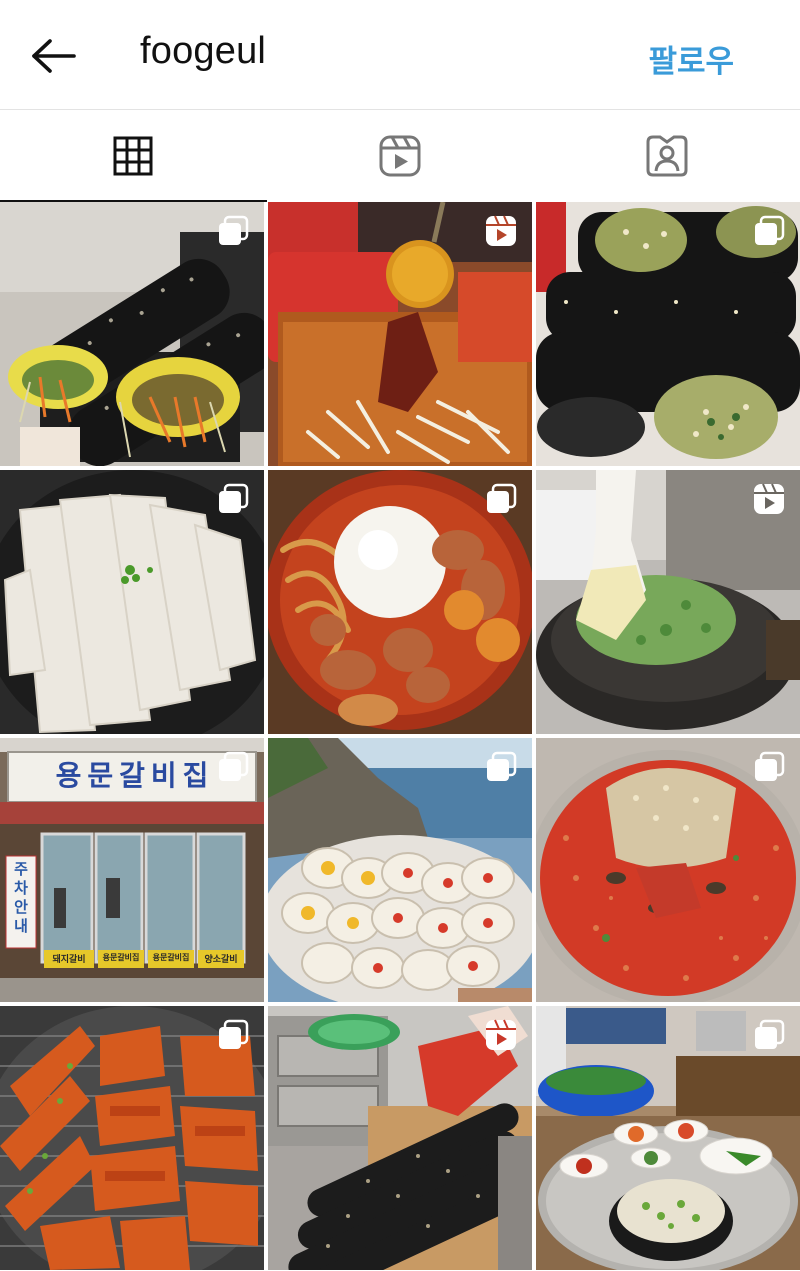 The width and height of the screenshot is (800, 1271). I want to click on back-button, so click(54, 56).